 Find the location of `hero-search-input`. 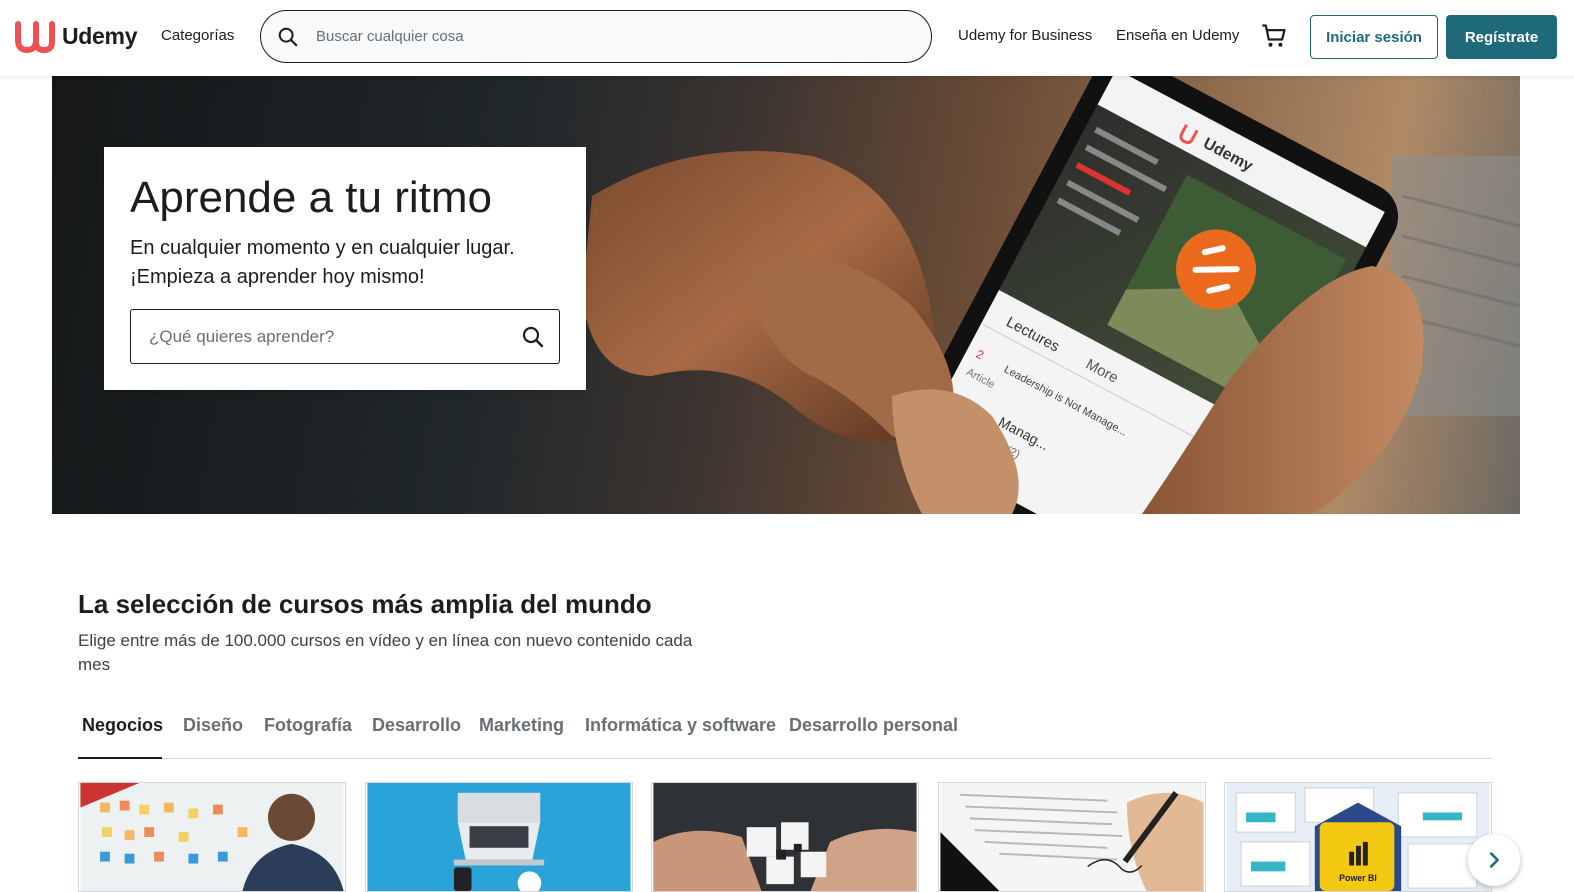

hero-search-input is located at coordinates (319, 336).